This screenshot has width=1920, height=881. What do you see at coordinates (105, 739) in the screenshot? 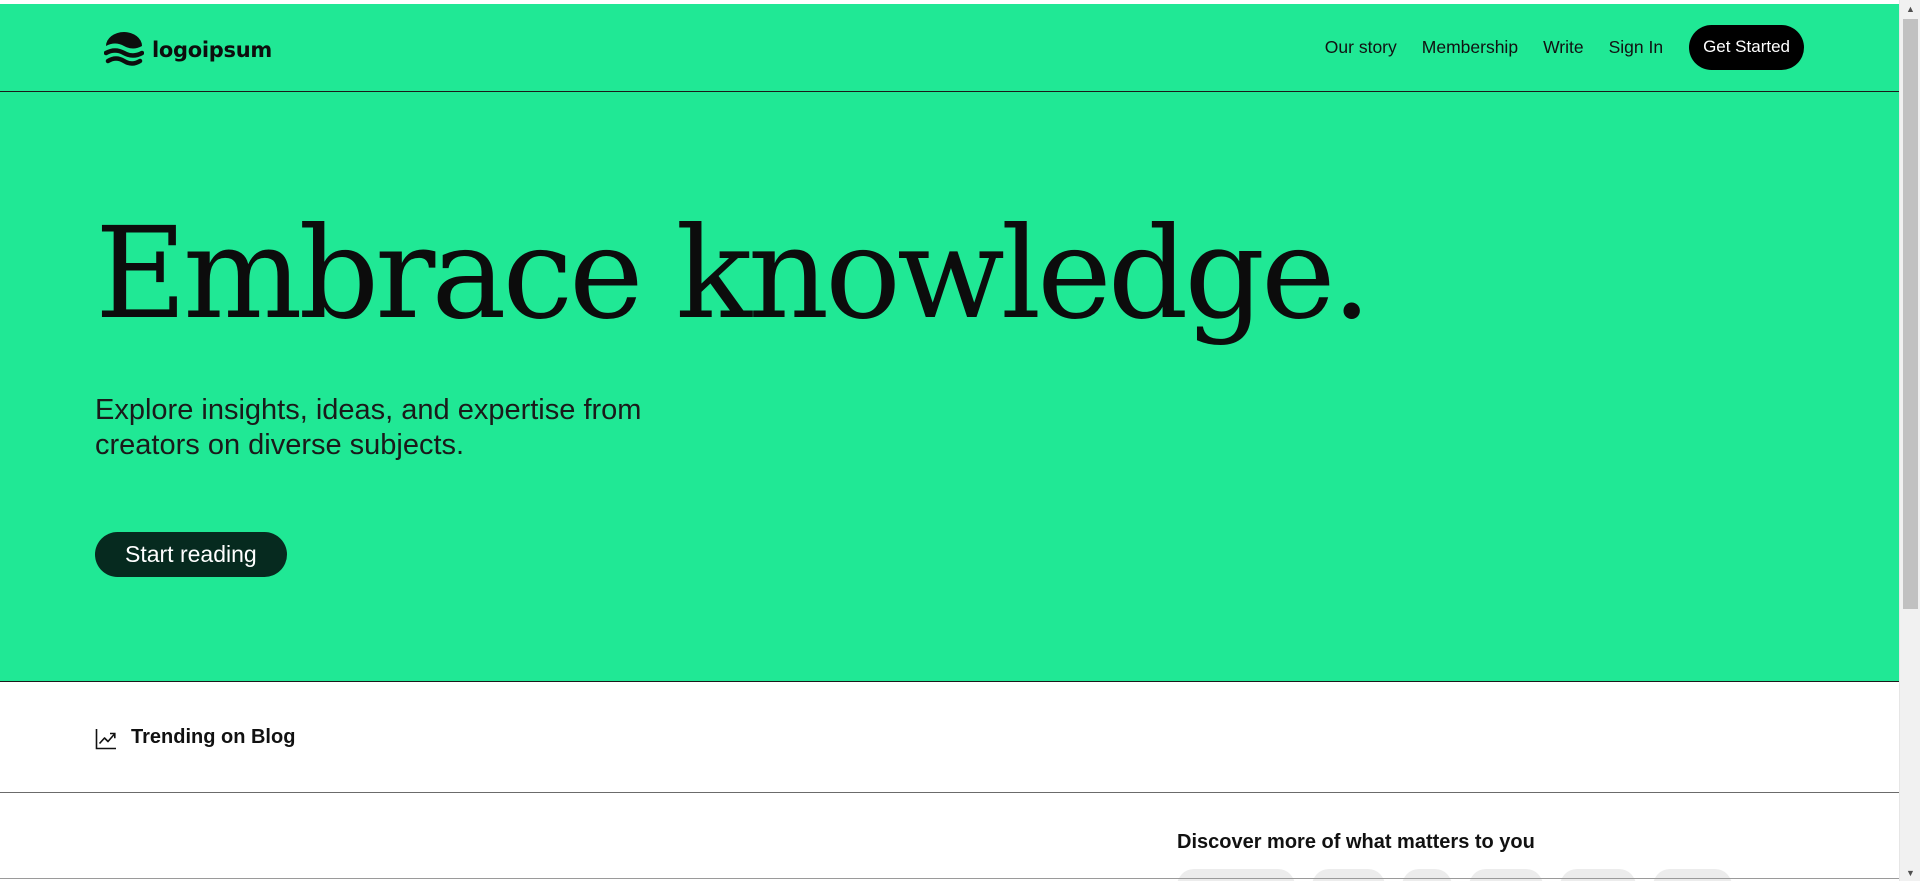
I see `trending-up-icon` at bounding box center [105, 739].